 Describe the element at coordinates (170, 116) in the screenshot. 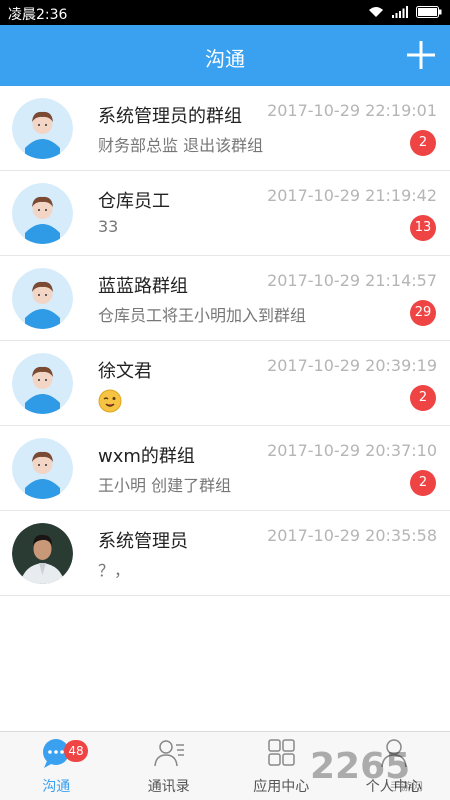

I see `conversation-name: 系统管理员的群组` at that location.